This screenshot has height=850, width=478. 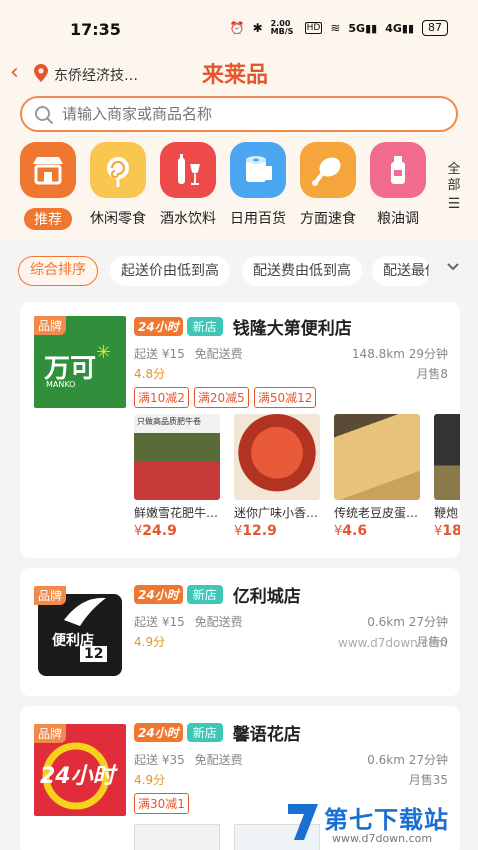 I want to click on signal-icon: 5G▮▮, so click(x=363, y=28).